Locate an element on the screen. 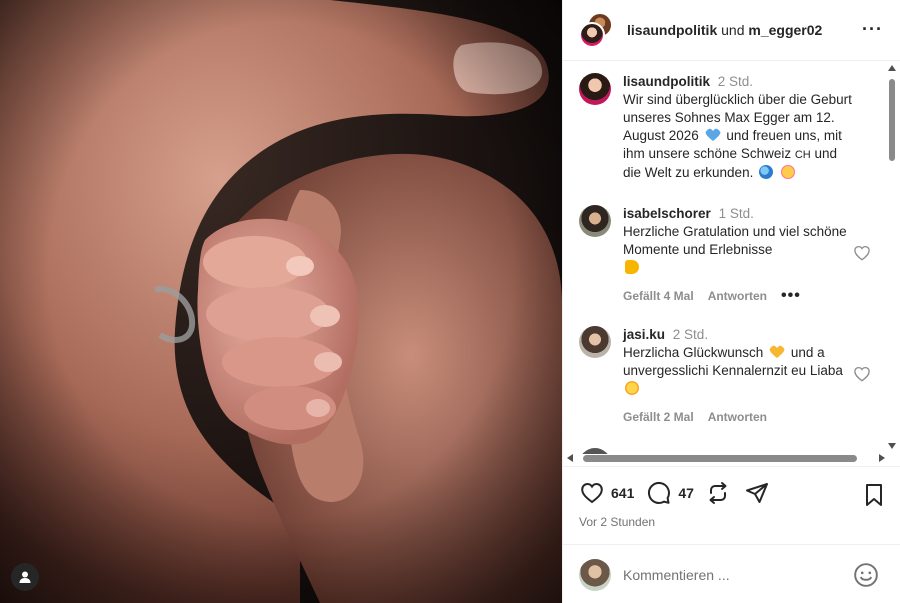 Image resolution: width=900 pixels, height=603 pixels. save-button is located at coordinates (874, 496).